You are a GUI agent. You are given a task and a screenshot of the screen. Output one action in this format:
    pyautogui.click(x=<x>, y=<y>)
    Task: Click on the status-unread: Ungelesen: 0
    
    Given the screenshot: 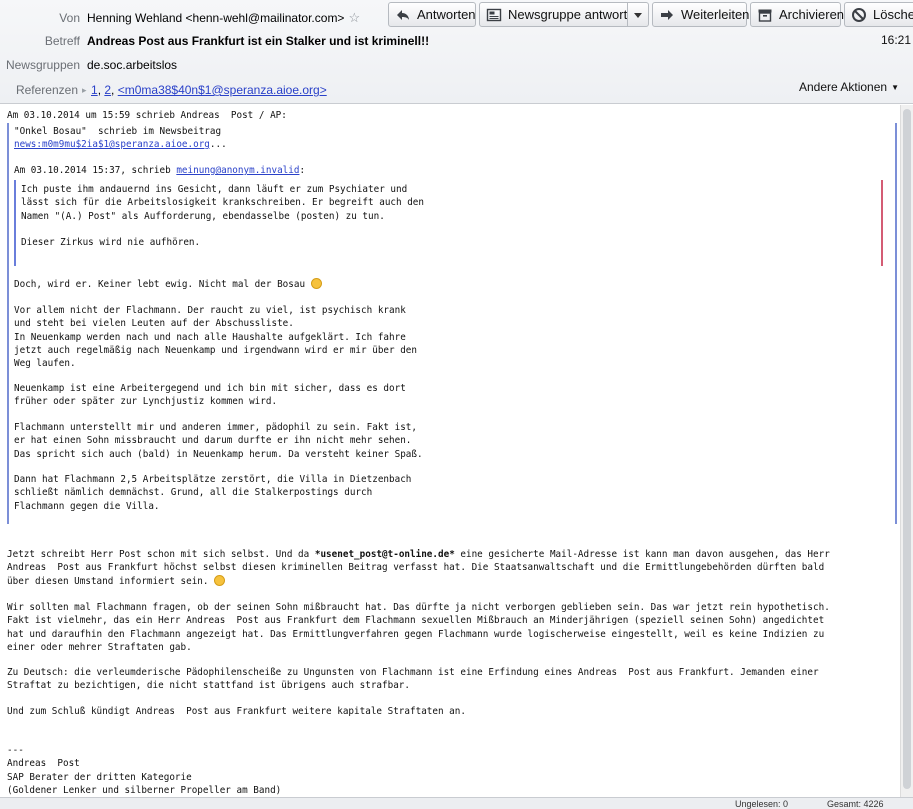 What is the action you would take?
    pyautogui.click(x=762, y=804)
    